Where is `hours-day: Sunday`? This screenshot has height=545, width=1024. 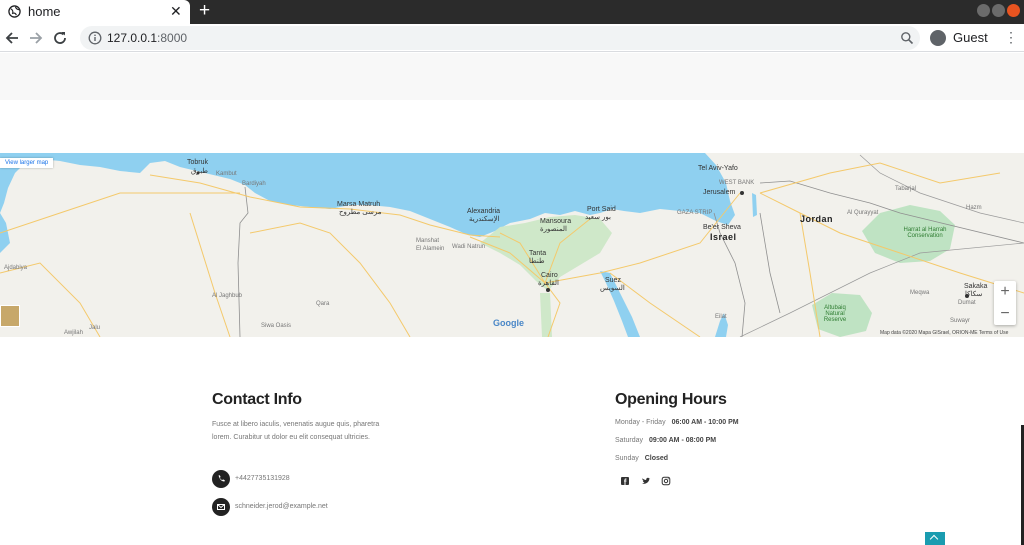
hours-day: Sunday is located at coordinates (627, 458).